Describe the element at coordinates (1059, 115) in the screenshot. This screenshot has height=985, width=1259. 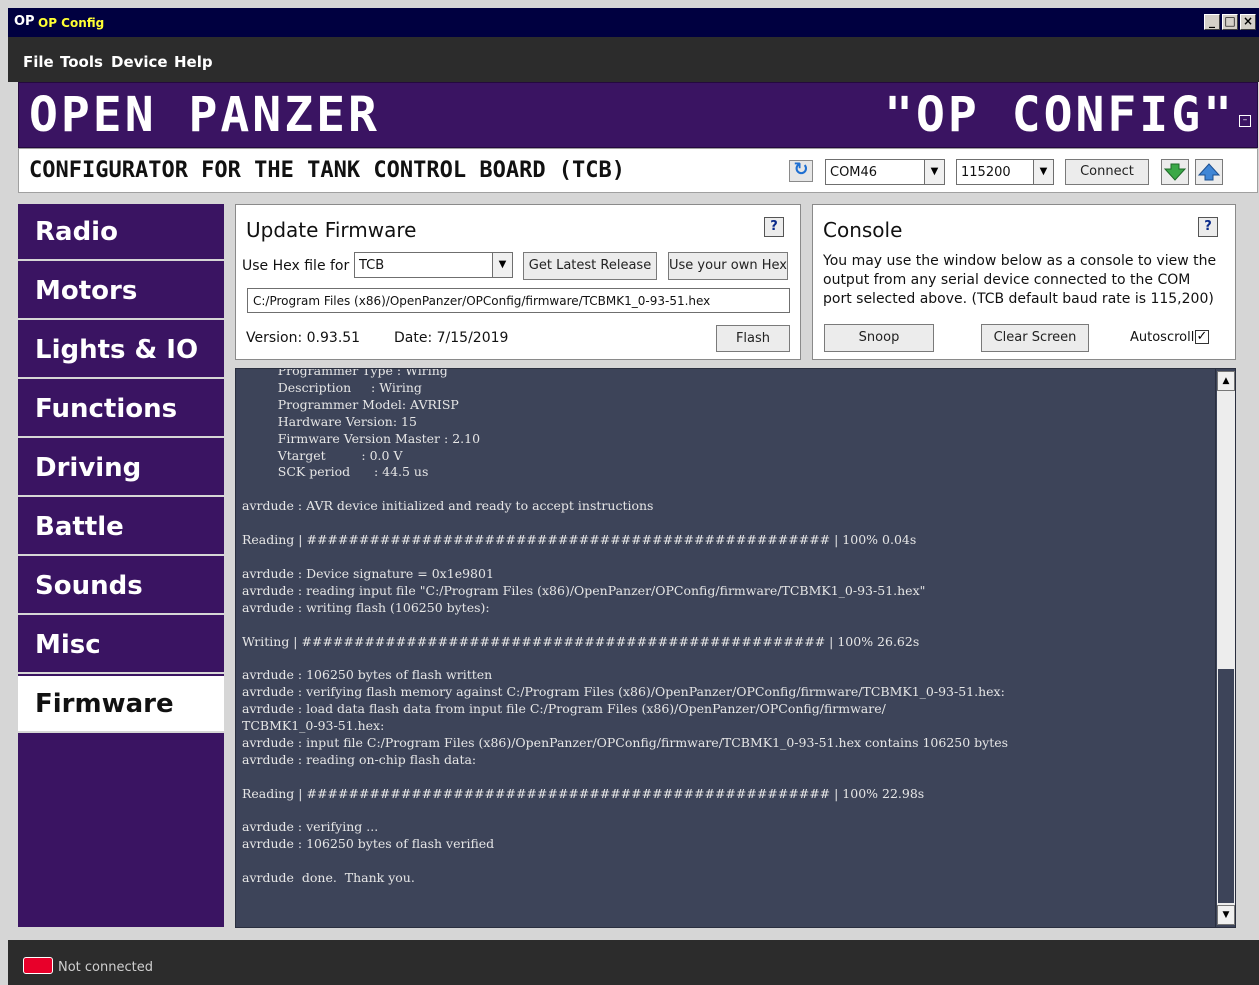
I see `app-logo: "OP CONFIG"` at that location.